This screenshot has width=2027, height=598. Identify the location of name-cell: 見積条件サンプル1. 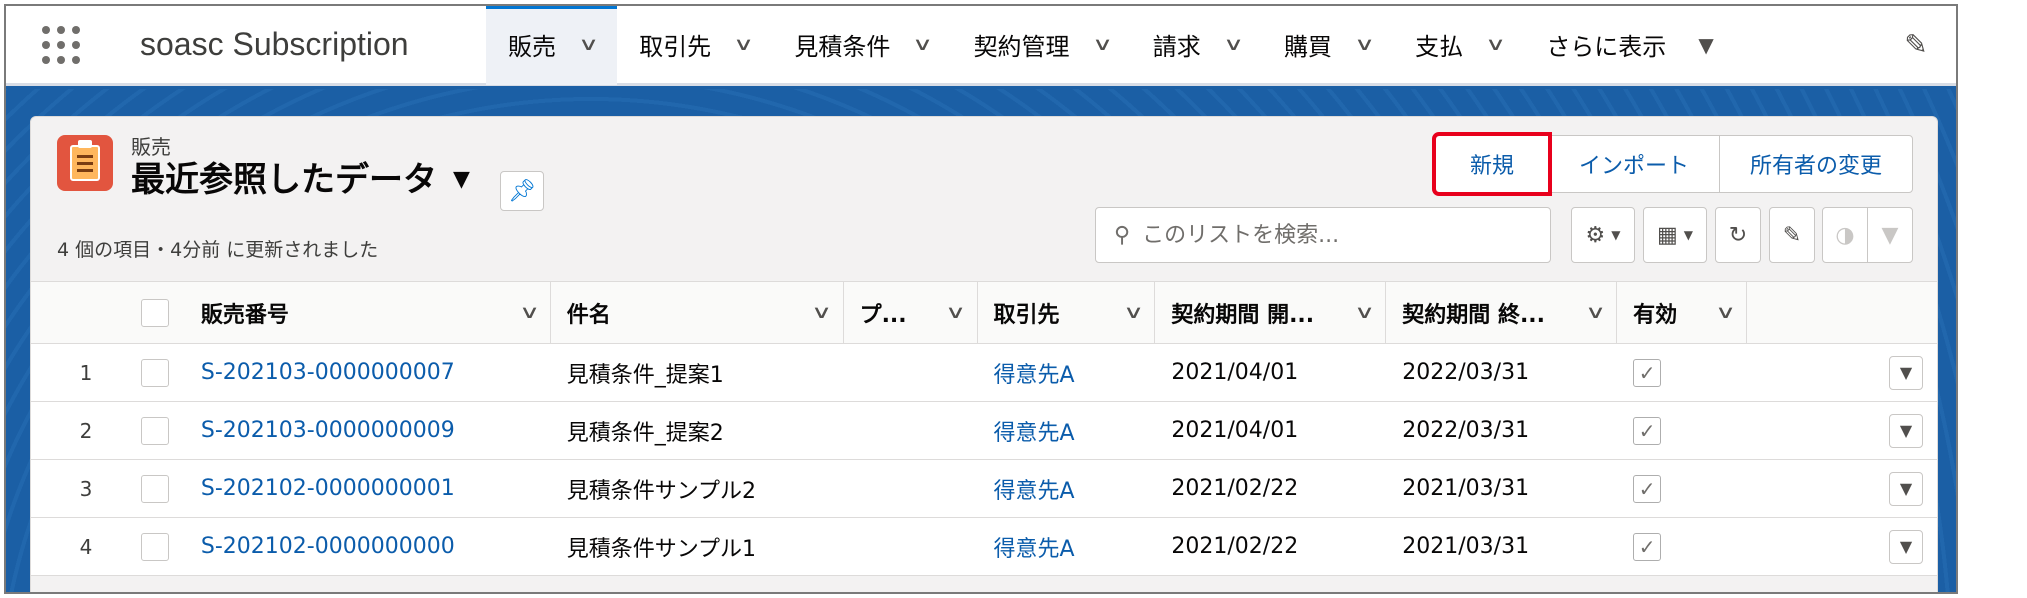
(661, 549).